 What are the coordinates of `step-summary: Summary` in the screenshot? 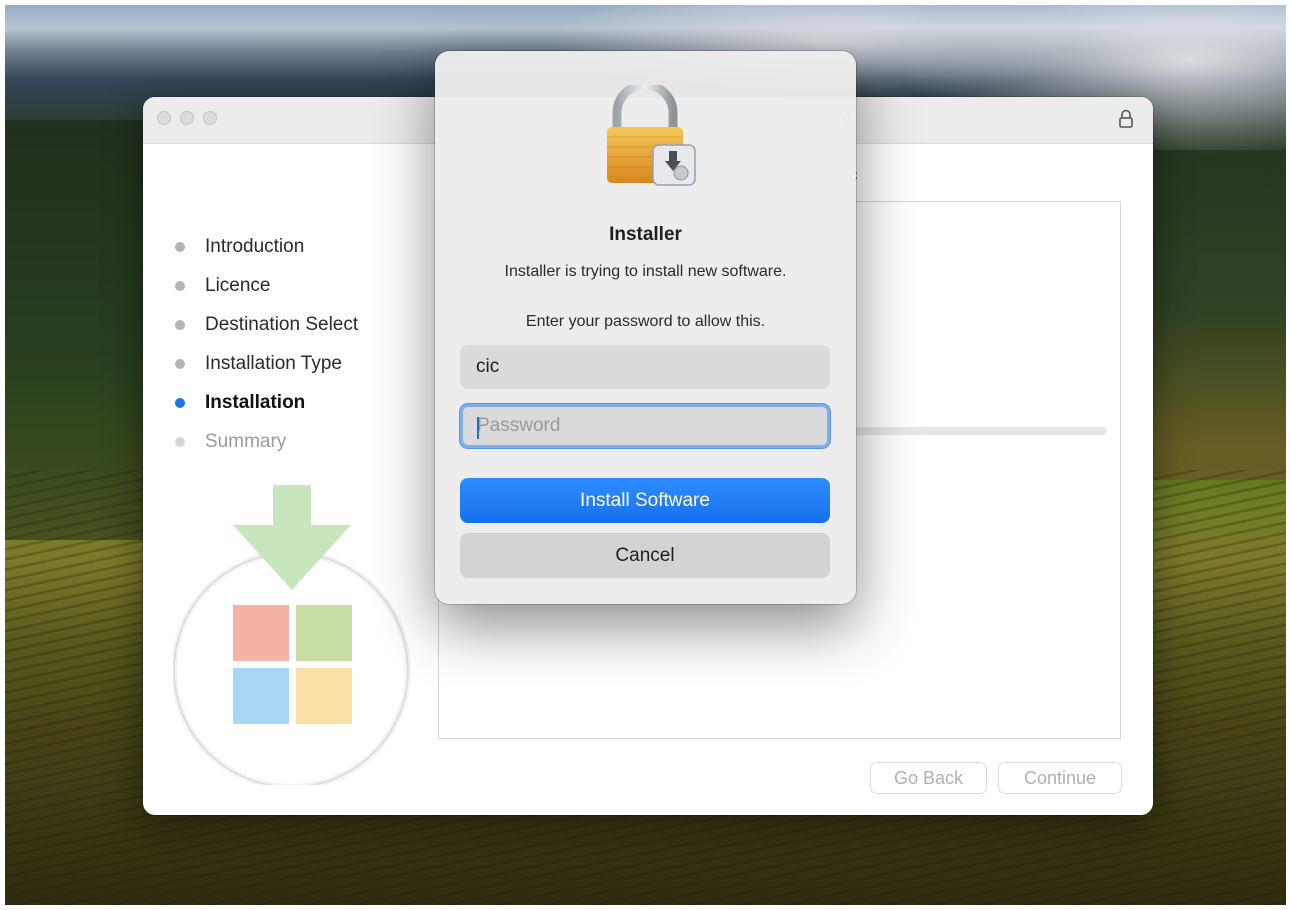 It's located at (265, 449).